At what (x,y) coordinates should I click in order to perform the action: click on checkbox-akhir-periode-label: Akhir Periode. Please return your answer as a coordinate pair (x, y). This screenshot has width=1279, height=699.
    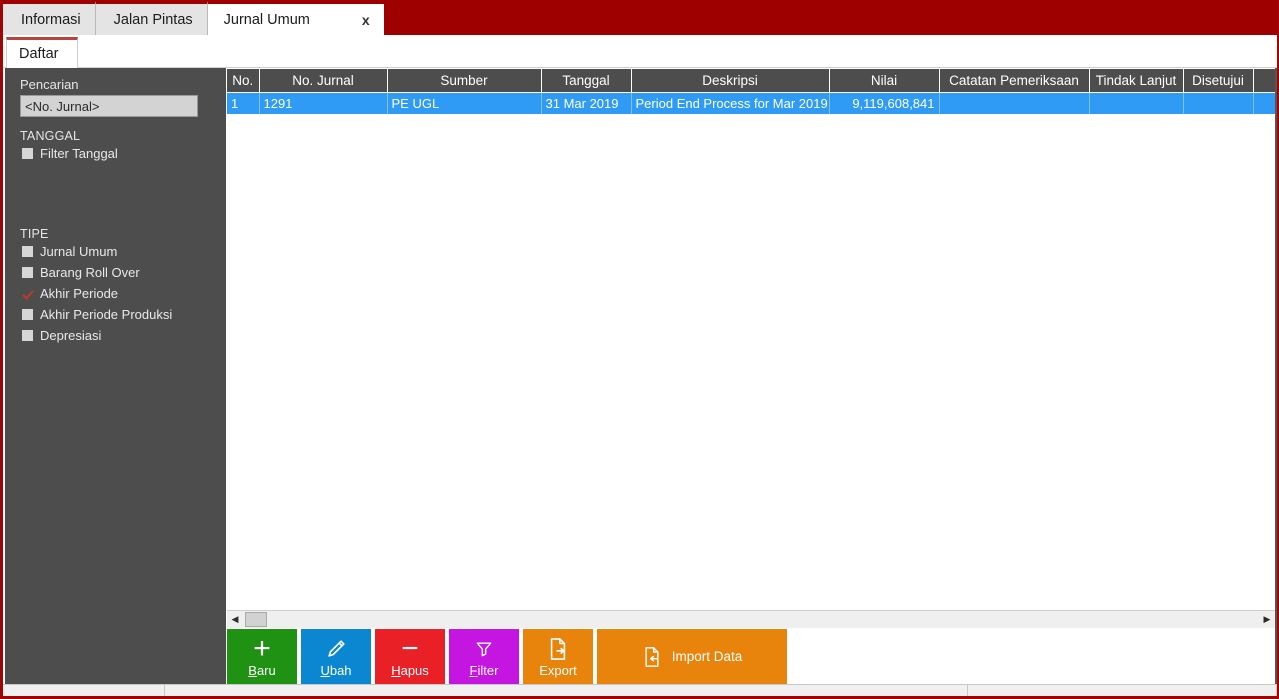
    Looking at the image, I should click on (79, 293).